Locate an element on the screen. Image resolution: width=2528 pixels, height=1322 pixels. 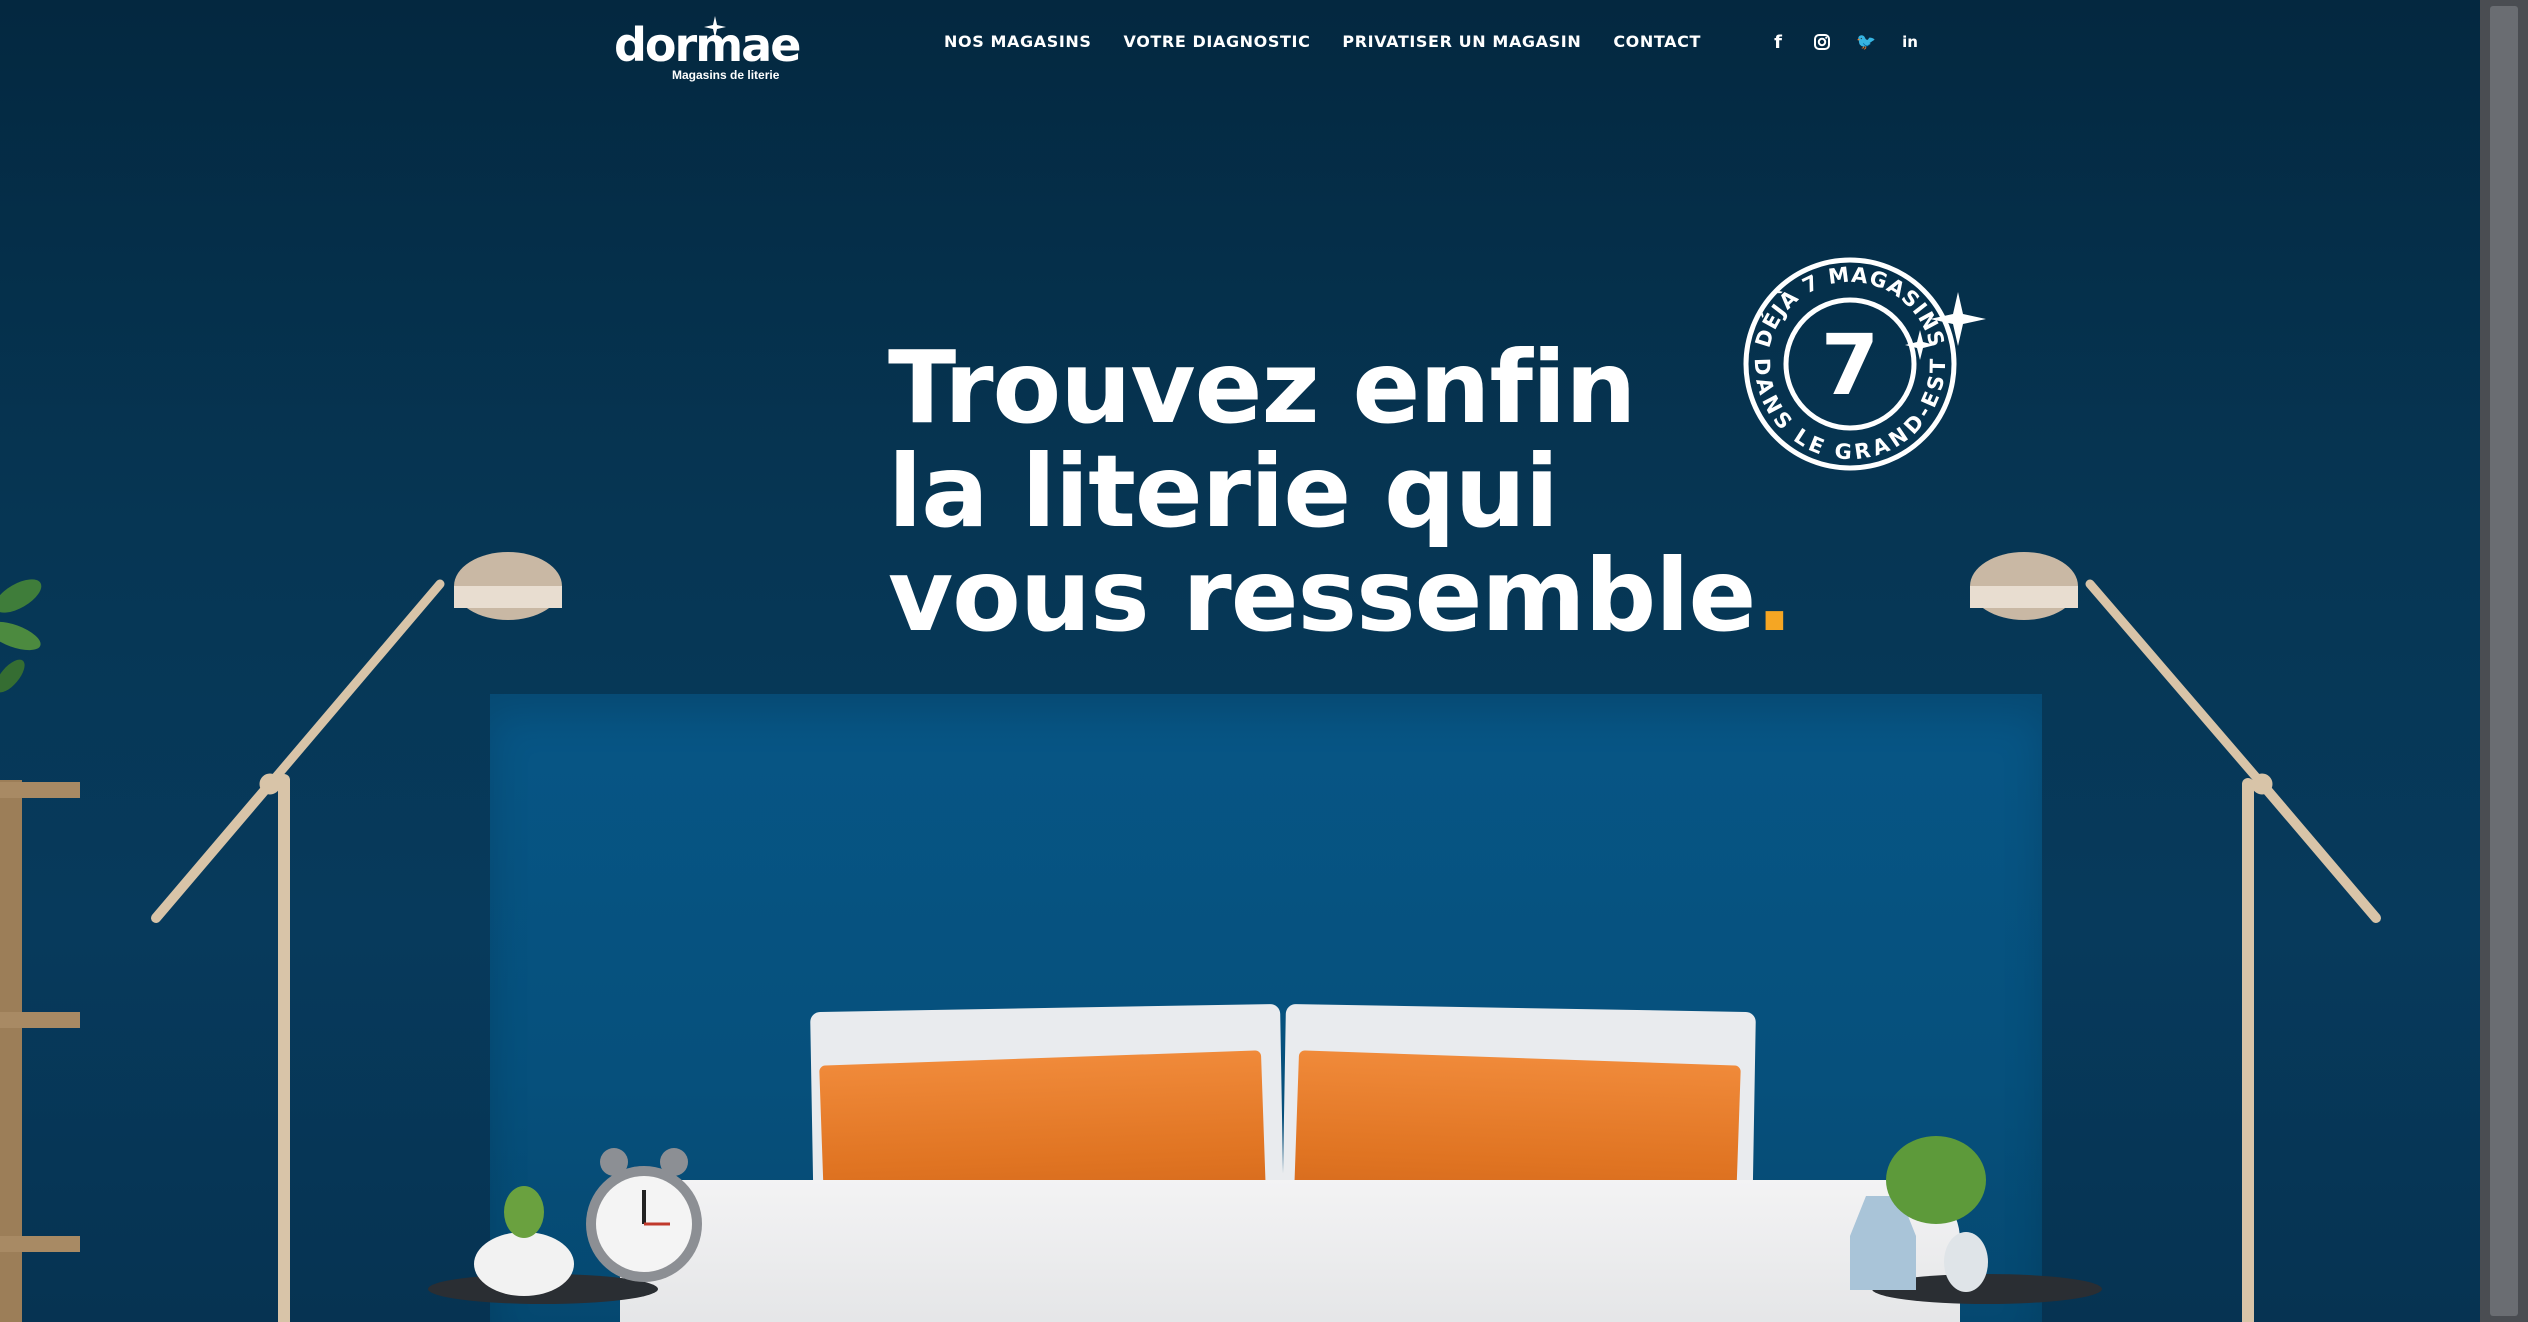
social-links: f 🐦 in is located at coordinates (1844, 42).